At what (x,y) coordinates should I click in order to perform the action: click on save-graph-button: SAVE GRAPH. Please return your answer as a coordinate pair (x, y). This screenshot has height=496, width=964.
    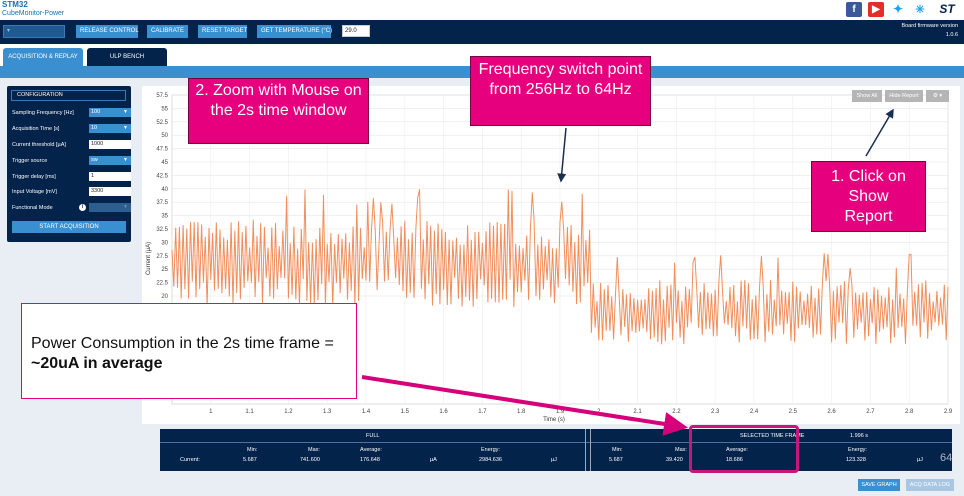
    Looking at the image, I should click on (879, 485).